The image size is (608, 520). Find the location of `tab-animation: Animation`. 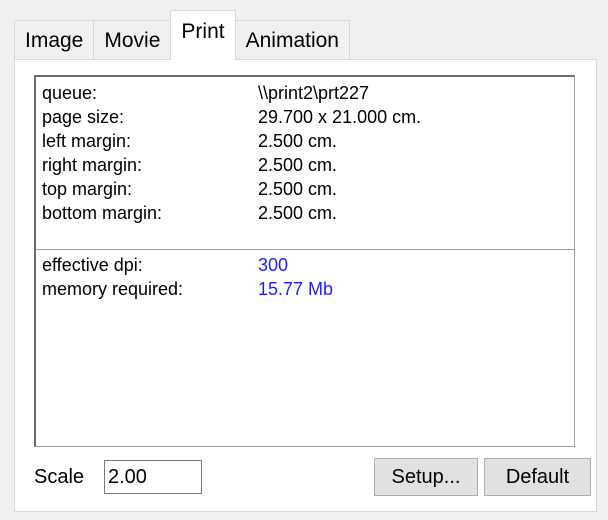

tab-animation: Animation is located at coordinates (292, 40).